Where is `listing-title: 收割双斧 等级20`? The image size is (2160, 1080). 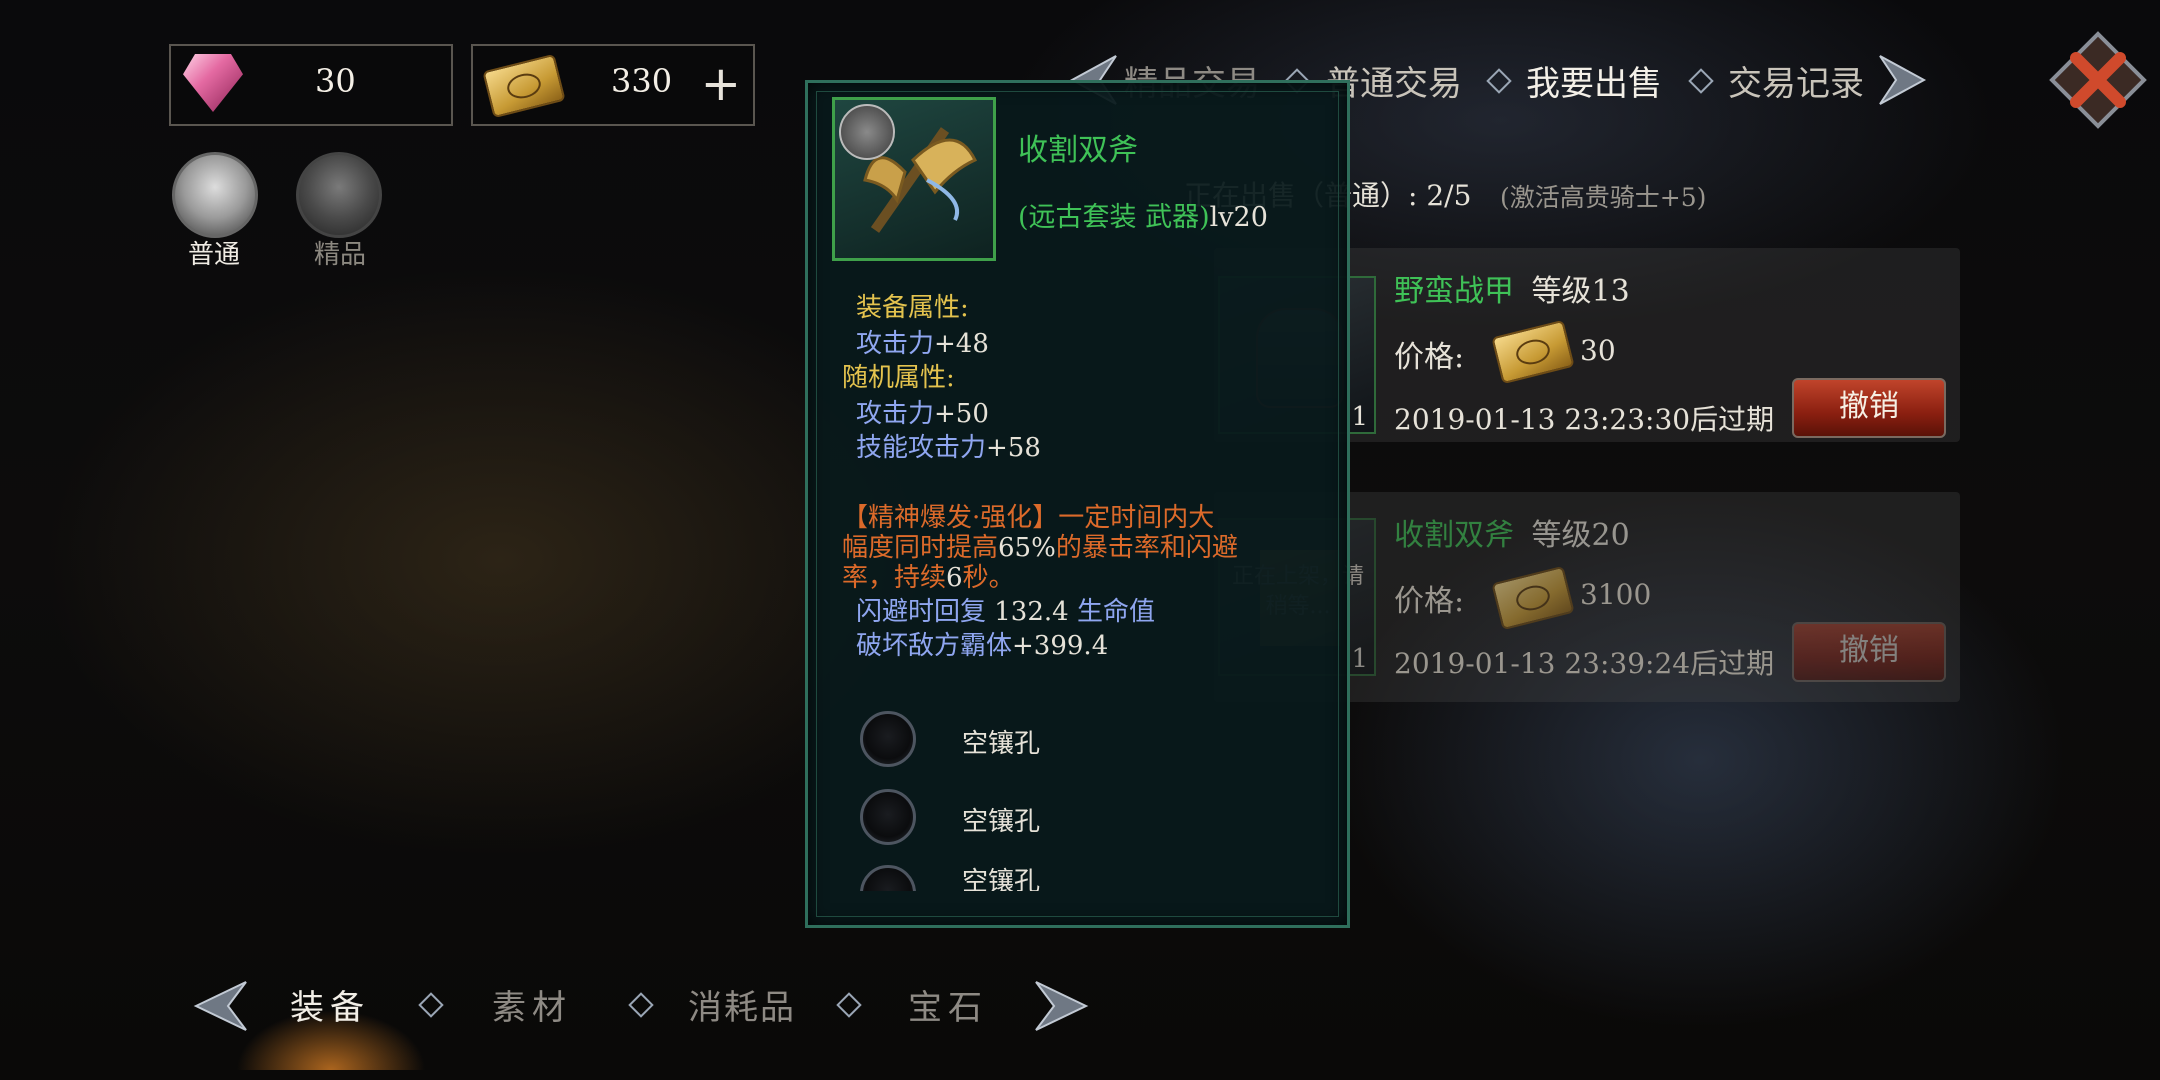 listing-title: 收割双斧 等级20 is located at coordinates (1512, 532).